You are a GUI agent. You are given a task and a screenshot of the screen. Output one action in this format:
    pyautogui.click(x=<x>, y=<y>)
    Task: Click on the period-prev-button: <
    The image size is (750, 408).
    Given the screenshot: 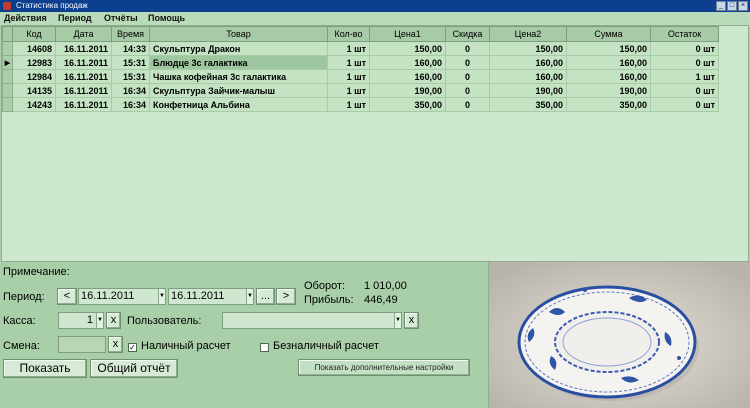 What is the action you would take?
    pyautogui.click(x=67, y=296)
    